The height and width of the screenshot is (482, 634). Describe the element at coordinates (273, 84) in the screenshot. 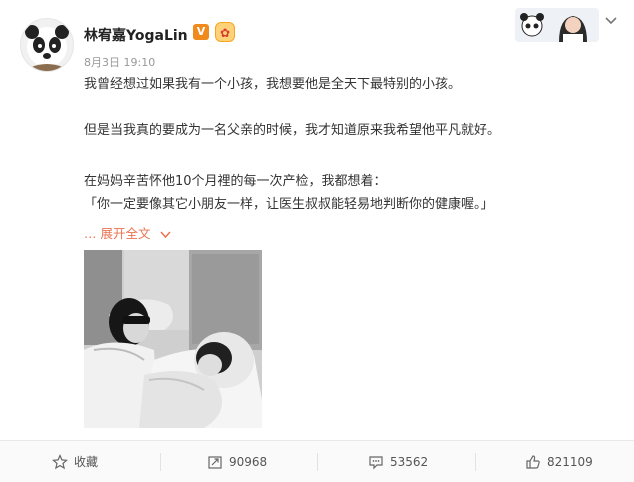

I see `post-text-line-1: 我曾经想过如果我有一个小孩，我想要他是全天下最特别的小孩。` at that location.